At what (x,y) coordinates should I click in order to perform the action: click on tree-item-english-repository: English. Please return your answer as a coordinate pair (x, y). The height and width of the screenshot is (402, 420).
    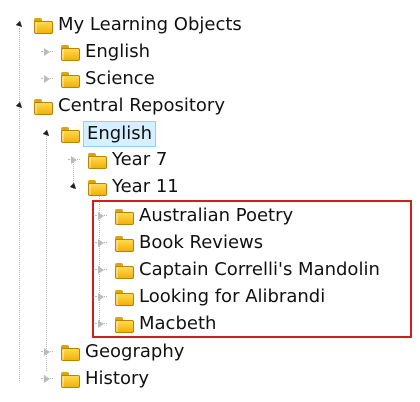
    Looking at the image, I should click on (97, 133).